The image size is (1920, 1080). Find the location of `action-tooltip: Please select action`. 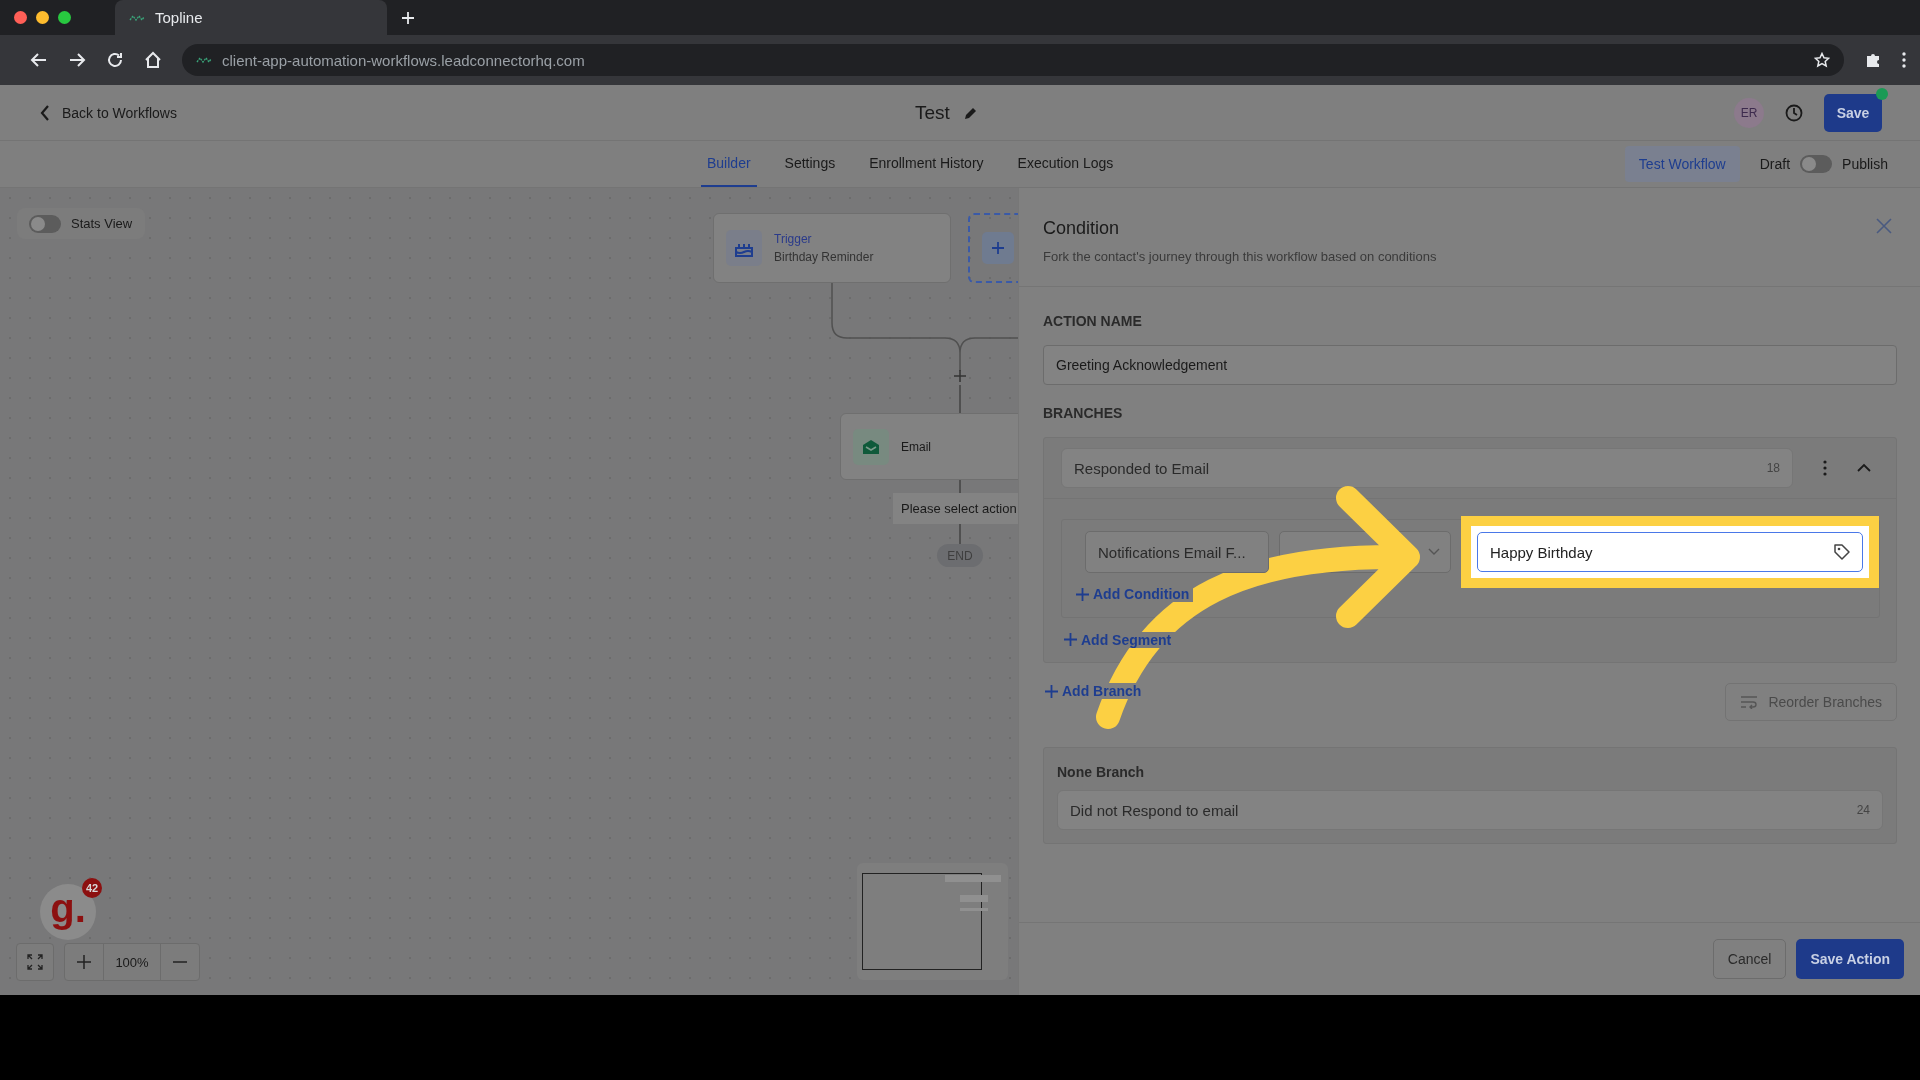

action-tooltip: Please select action is located at coordinates (955, 508).